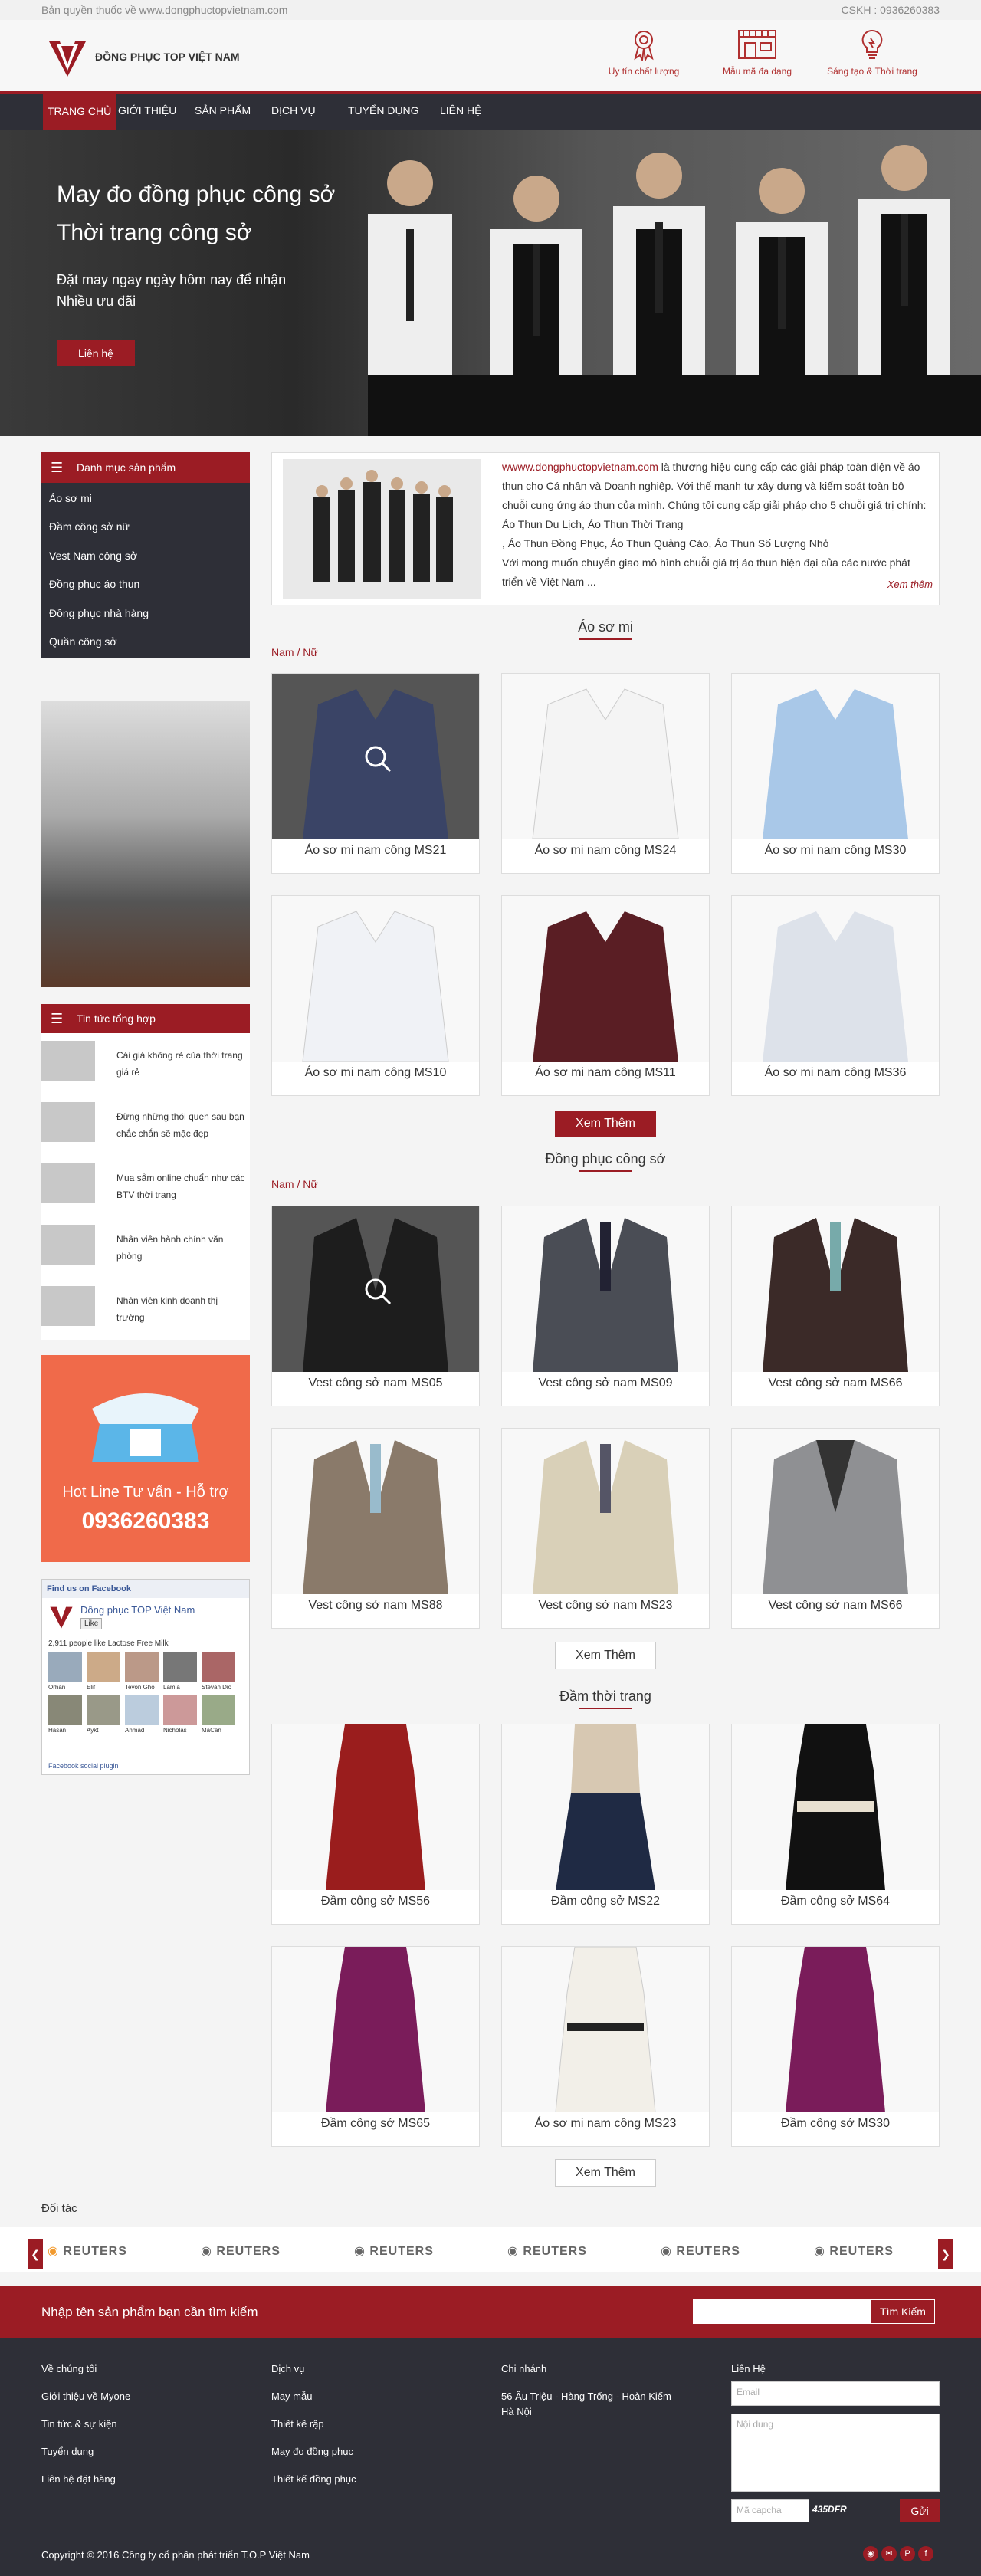  Describe the element at coordinates (605, 629) in the screenshot. I see `section-title: Áo sơ mi` at that location.